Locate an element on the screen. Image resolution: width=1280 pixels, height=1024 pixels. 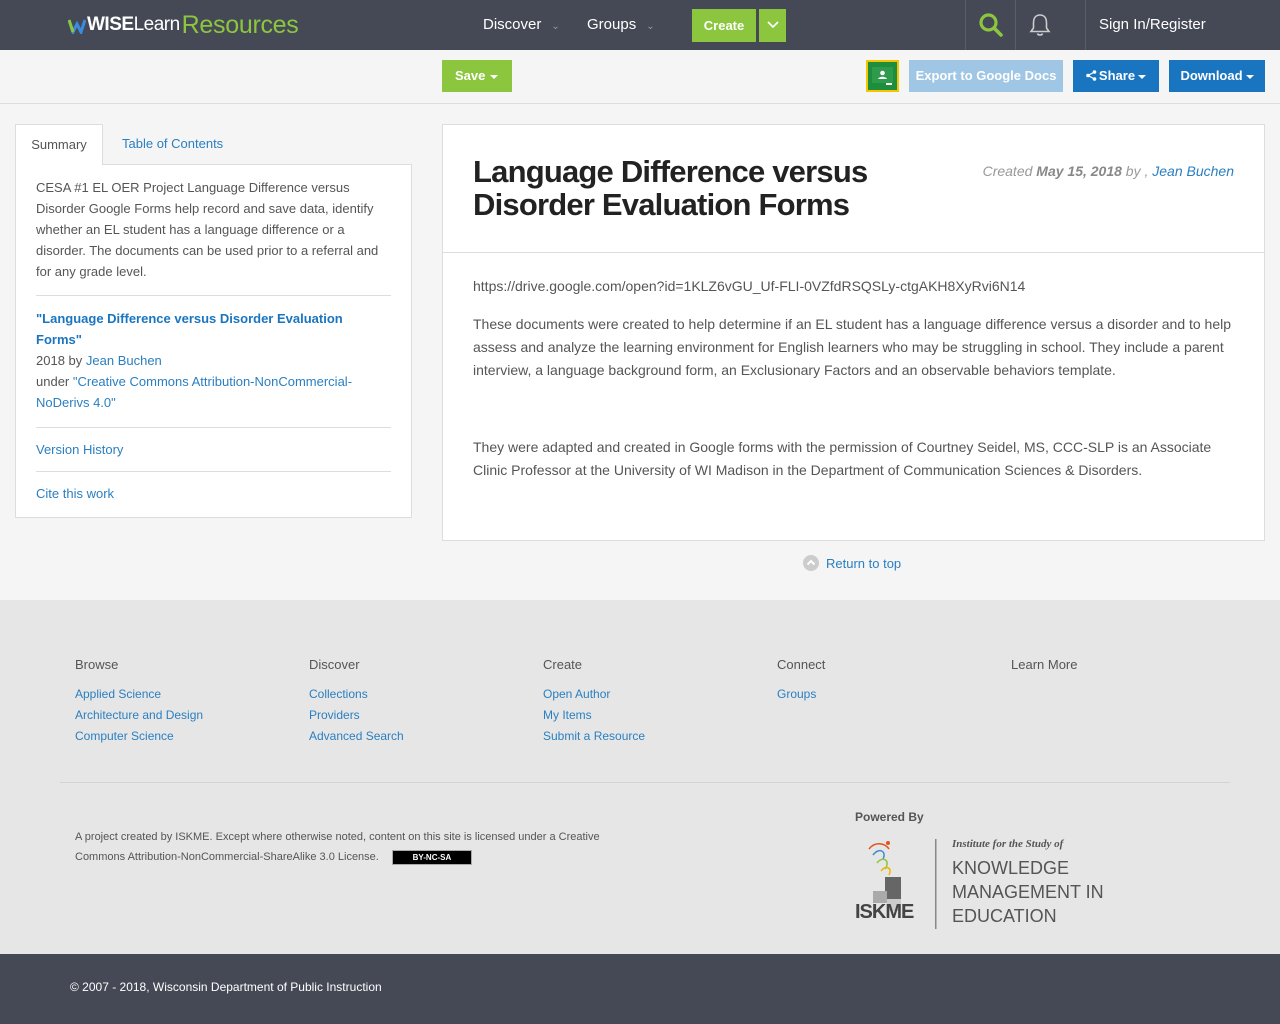
share-icon is located at coordinates (1091, 75).